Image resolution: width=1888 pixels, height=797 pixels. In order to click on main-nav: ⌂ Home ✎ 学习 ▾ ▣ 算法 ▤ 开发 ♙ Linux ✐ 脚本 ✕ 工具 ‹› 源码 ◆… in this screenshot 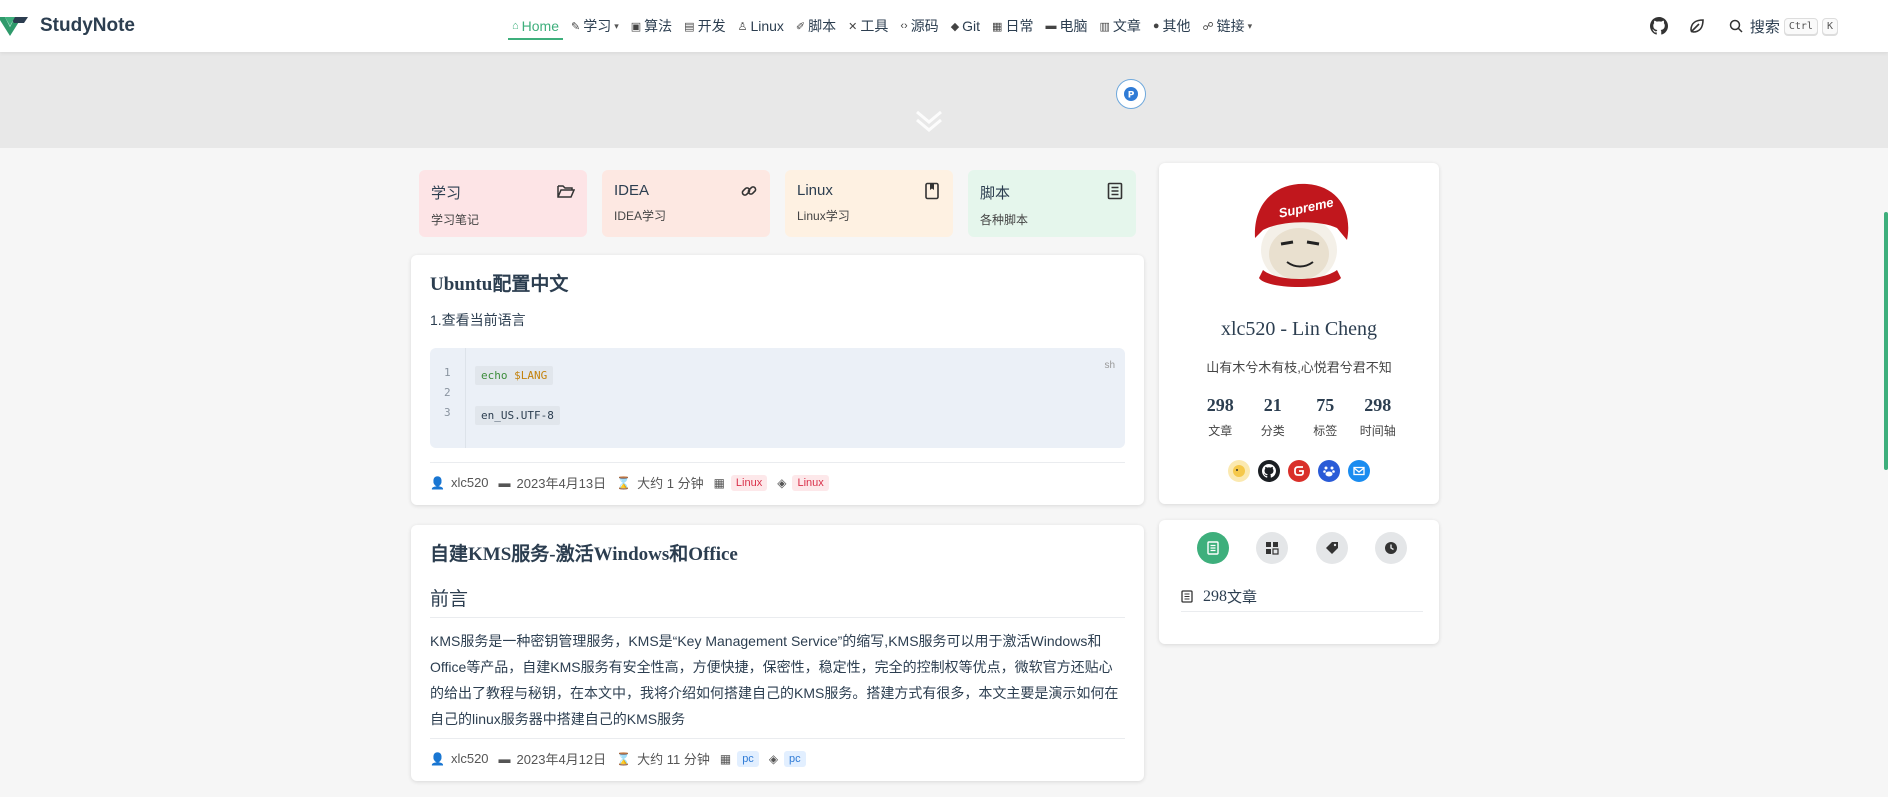, I will do `click(882, 26)`.